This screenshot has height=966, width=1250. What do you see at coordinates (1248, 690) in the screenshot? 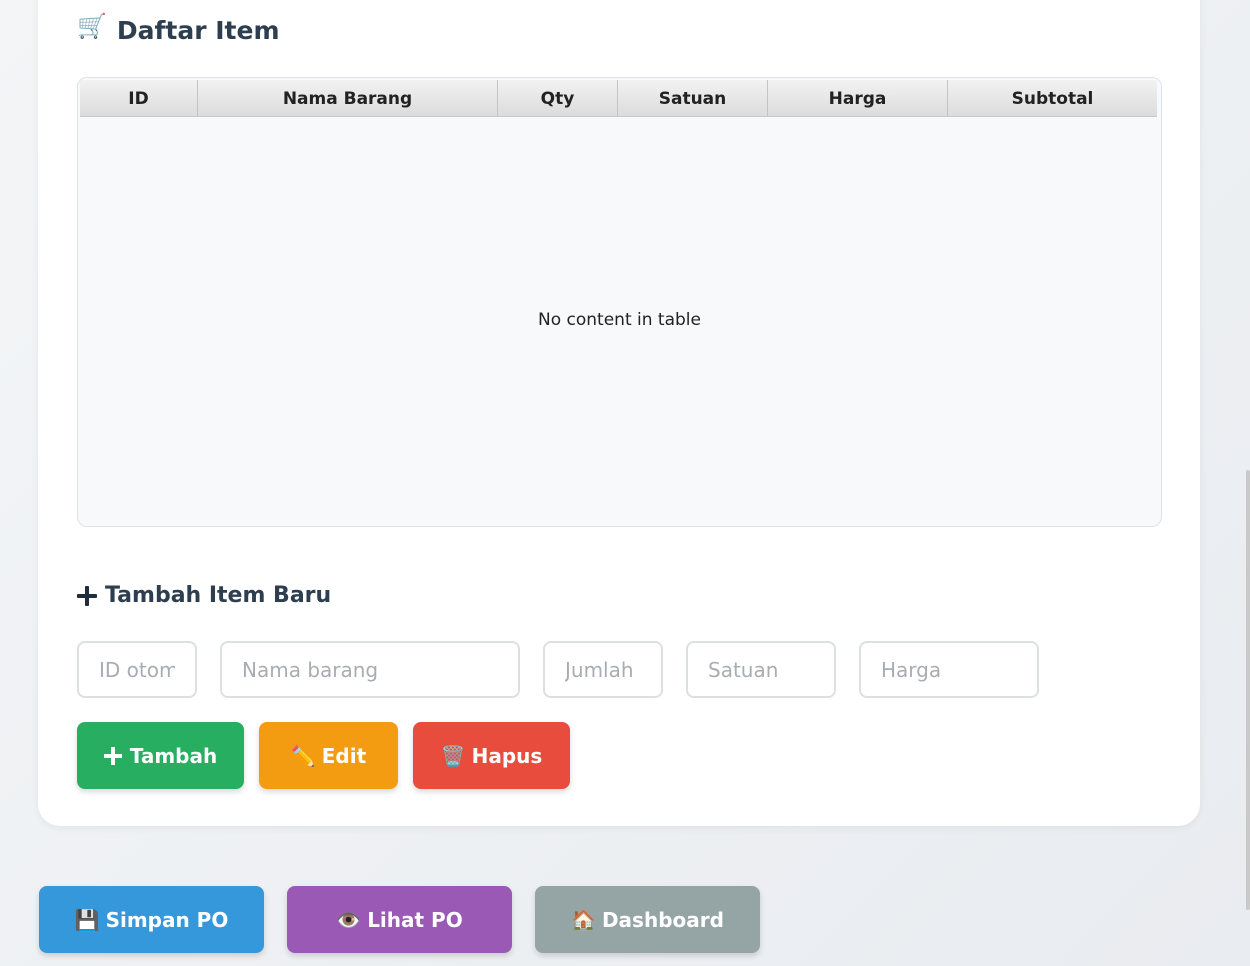
I see `page-scrollbar` at bounding box center [1248, 690].